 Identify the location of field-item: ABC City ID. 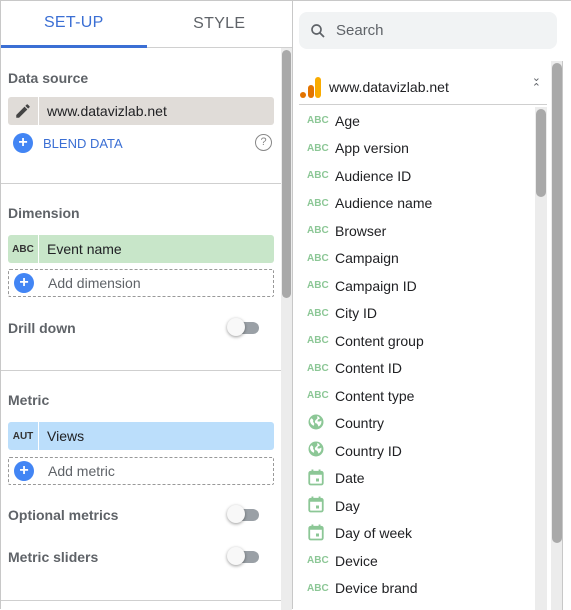
(419, 314).